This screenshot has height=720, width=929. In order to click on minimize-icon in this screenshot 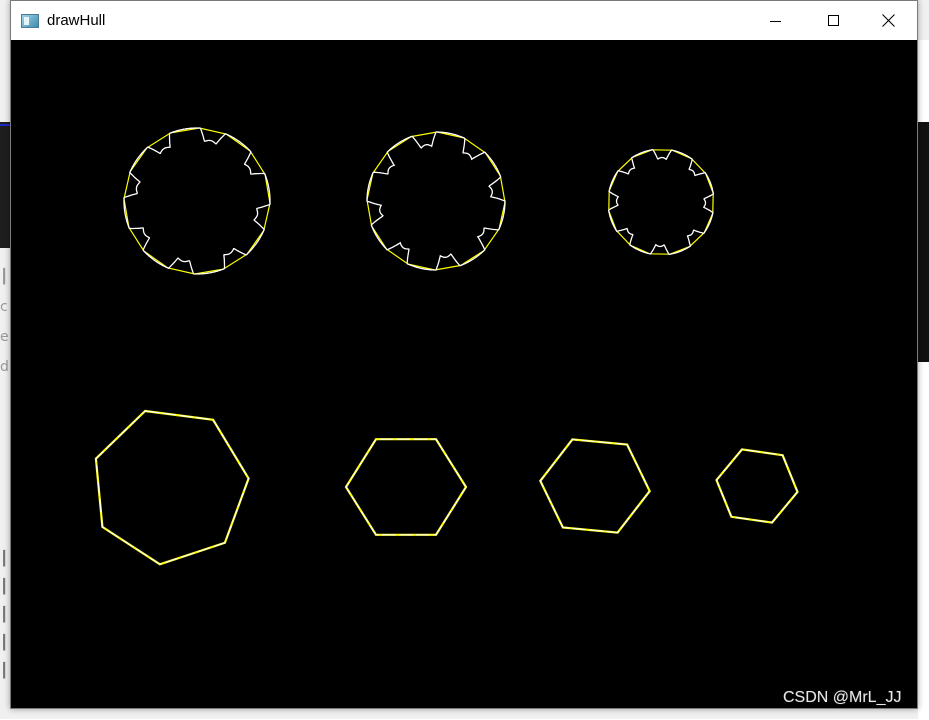, I will do `click(775, 21)`.